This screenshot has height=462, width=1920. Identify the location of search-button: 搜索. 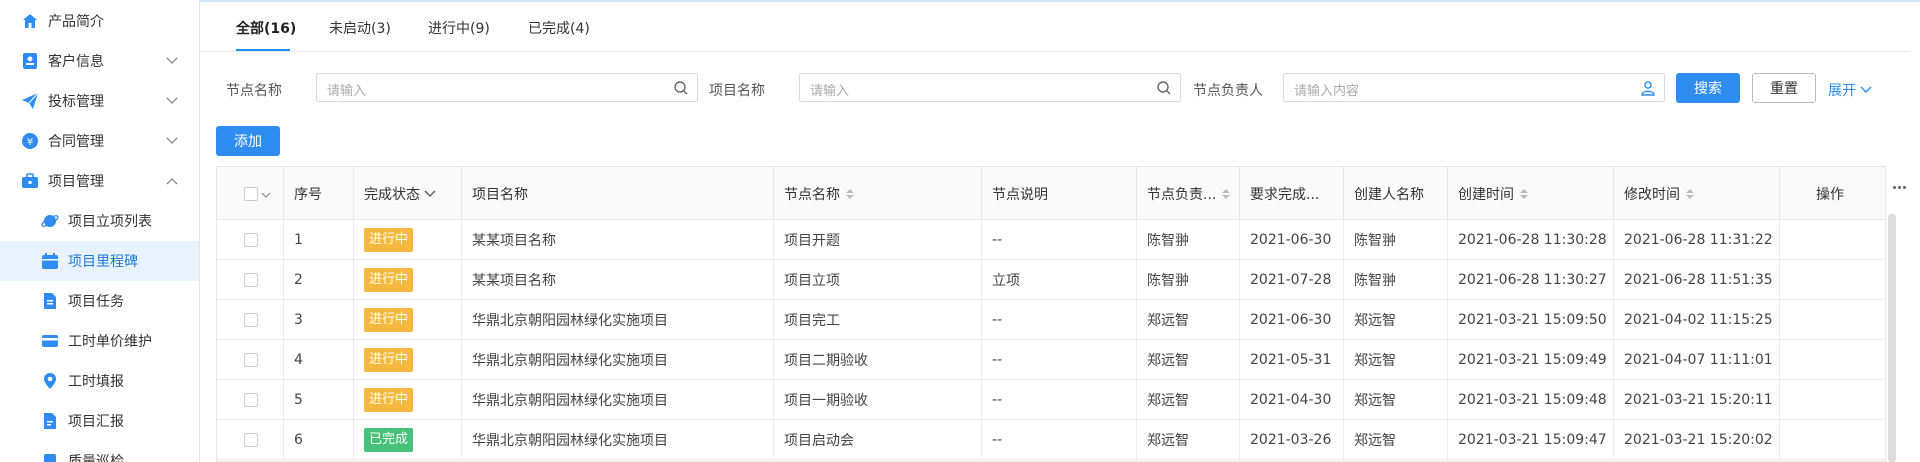
(1708, 88).